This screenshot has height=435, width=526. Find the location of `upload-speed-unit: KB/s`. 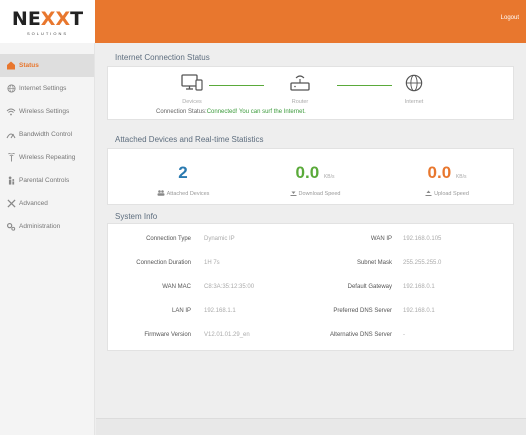

upload-speed-unit: KB/s is located at coordinates (461, 177).